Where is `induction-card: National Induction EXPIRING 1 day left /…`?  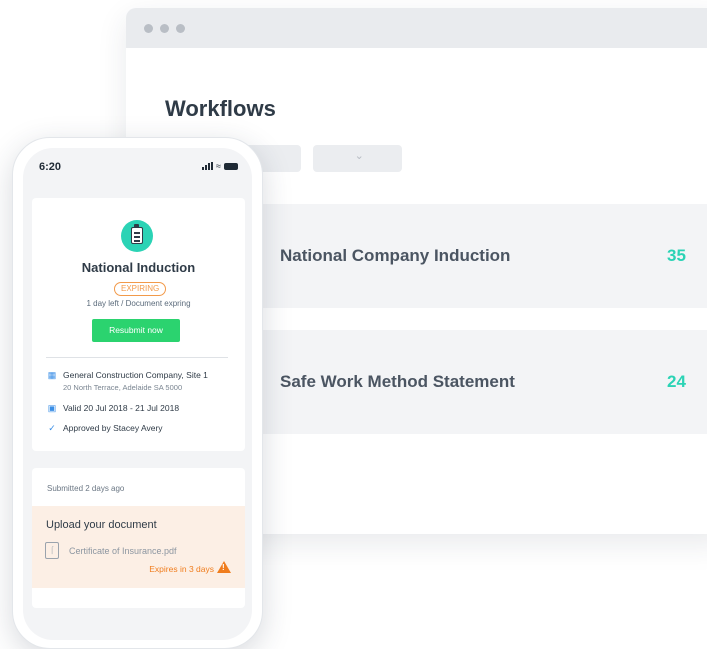
induction-card: National Induction EXPIRING 1 day left /… is located at coordinates (138, 324).